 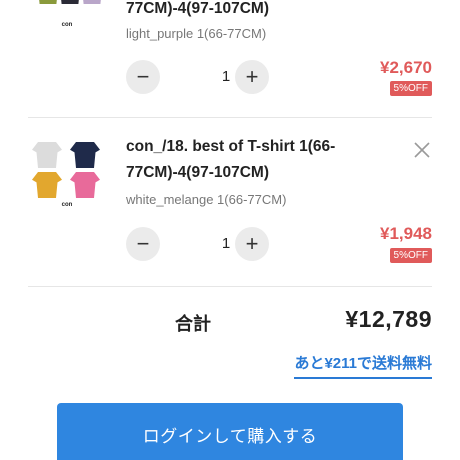 I want to click on product-name: 77CM)-4(97-107CM), so click(x=246, y=11).